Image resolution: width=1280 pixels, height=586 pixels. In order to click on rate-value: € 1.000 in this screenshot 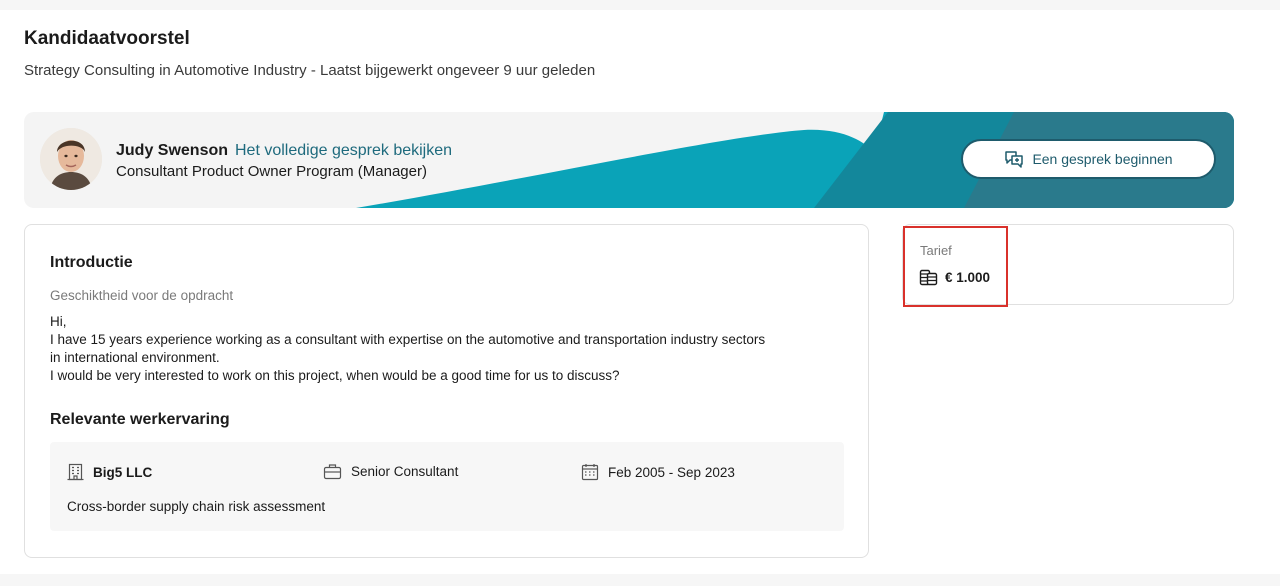, I will do `click(954, 277)`.